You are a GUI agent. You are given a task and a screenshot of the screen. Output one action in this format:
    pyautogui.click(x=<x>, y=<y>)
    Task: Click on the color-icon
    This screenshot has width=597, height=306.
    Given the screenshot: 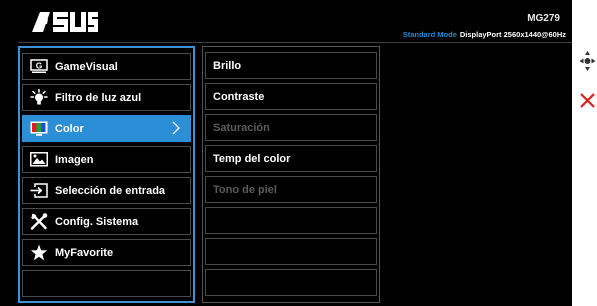 What is the action you would take?
    pyautogui.click(x=39, y=129)
    